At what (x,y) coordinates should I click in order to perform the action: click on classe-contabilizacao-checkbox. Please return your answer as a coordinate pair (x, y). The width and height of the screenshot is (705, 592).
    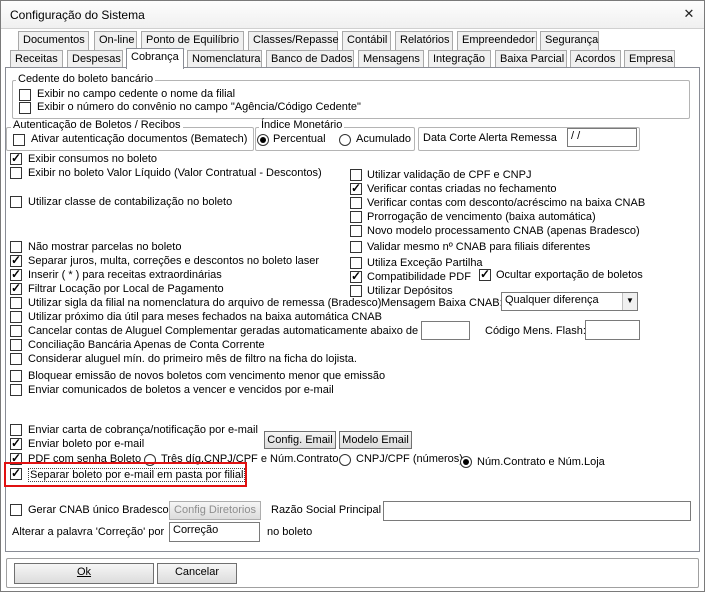
    Looking at the image, I should click on (16, 202).